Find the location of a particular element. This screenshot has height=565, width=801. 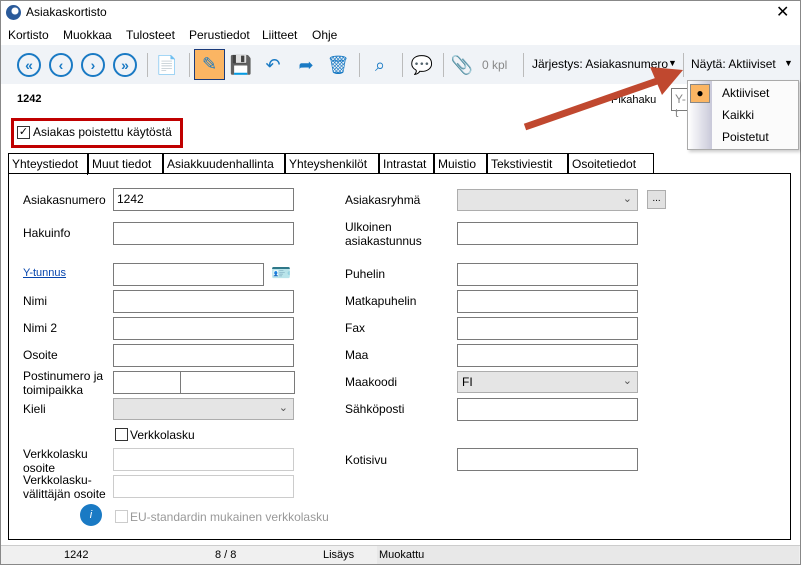

show-option-kaikki: Kaikki is located at coordinates (738, 115).